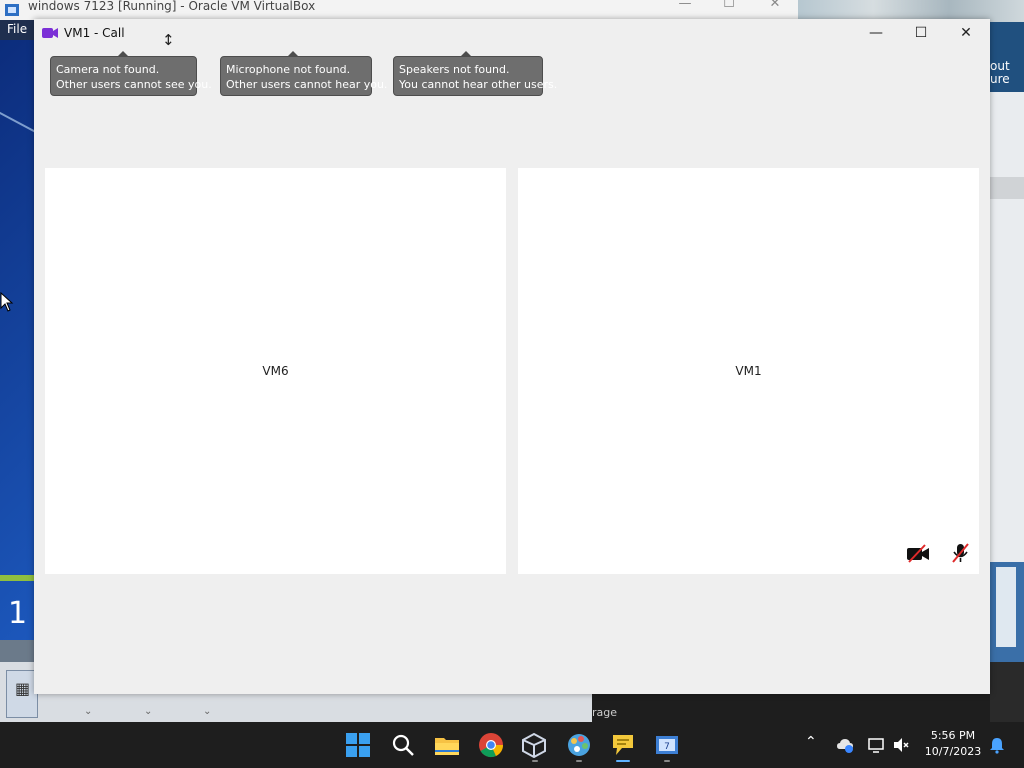  What do you see at coordinates (447, 745) in the screenshot?
I see `file-explorer-icon` at bounding box center [447, 745].